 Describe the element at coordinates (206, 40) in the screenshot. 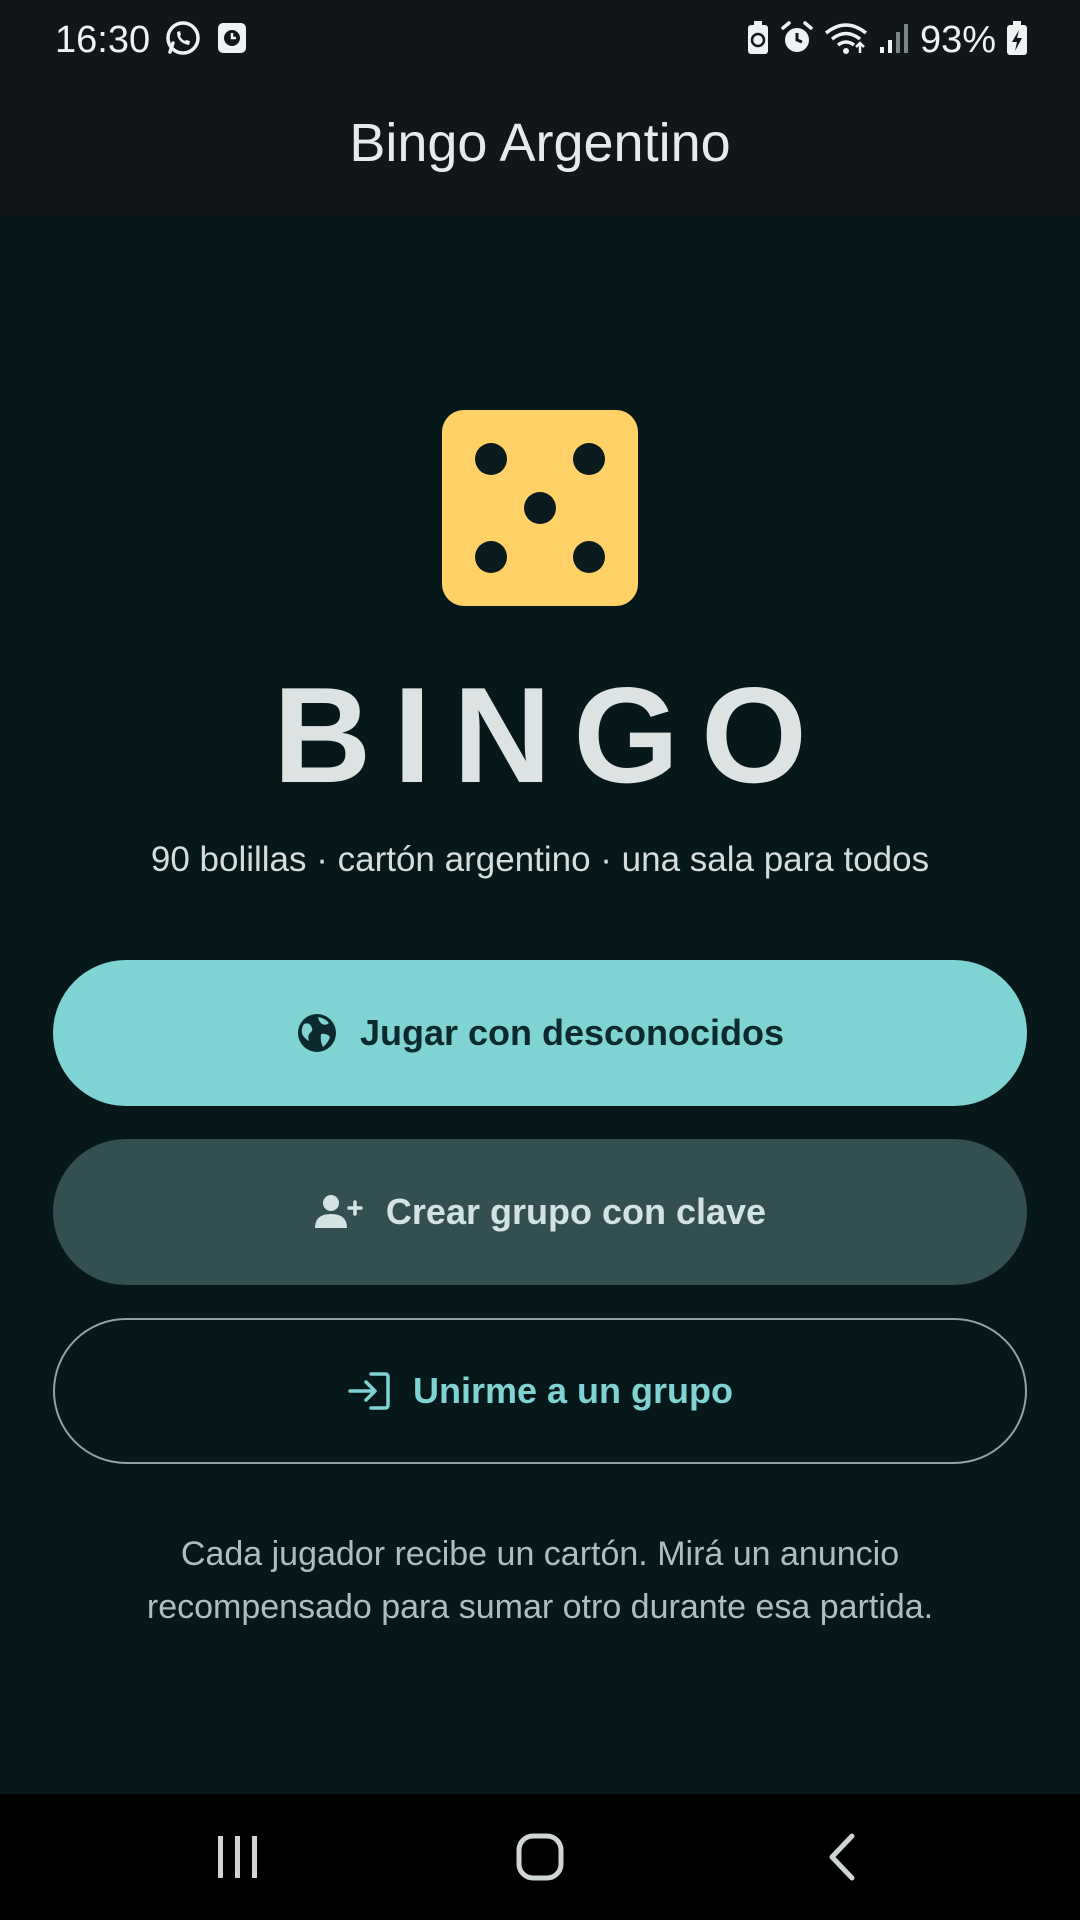

I see `status-left-icons` at that location.